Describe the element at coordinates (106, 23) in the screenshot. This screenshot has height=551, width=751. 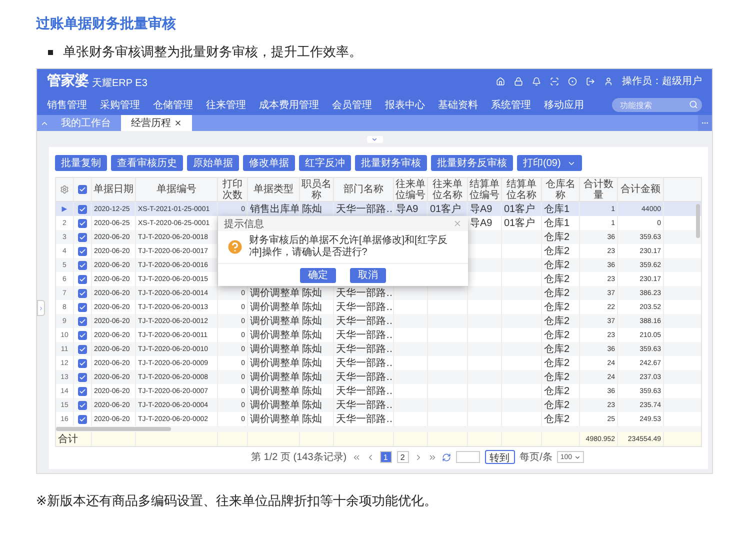
I see `section-heading: 过账单据财务批量审核` at that location.